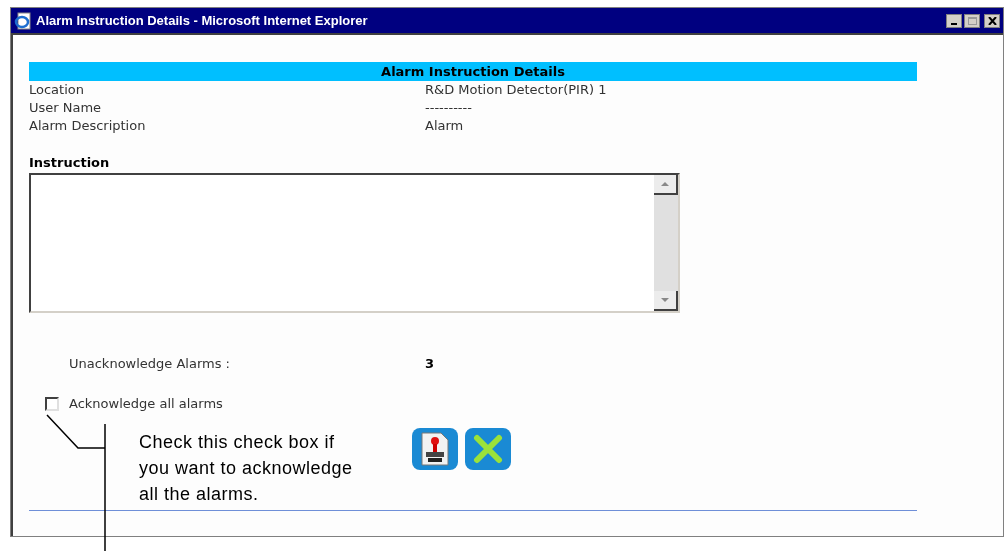  I want to click on detail-value: ----------, so click(448, 108).